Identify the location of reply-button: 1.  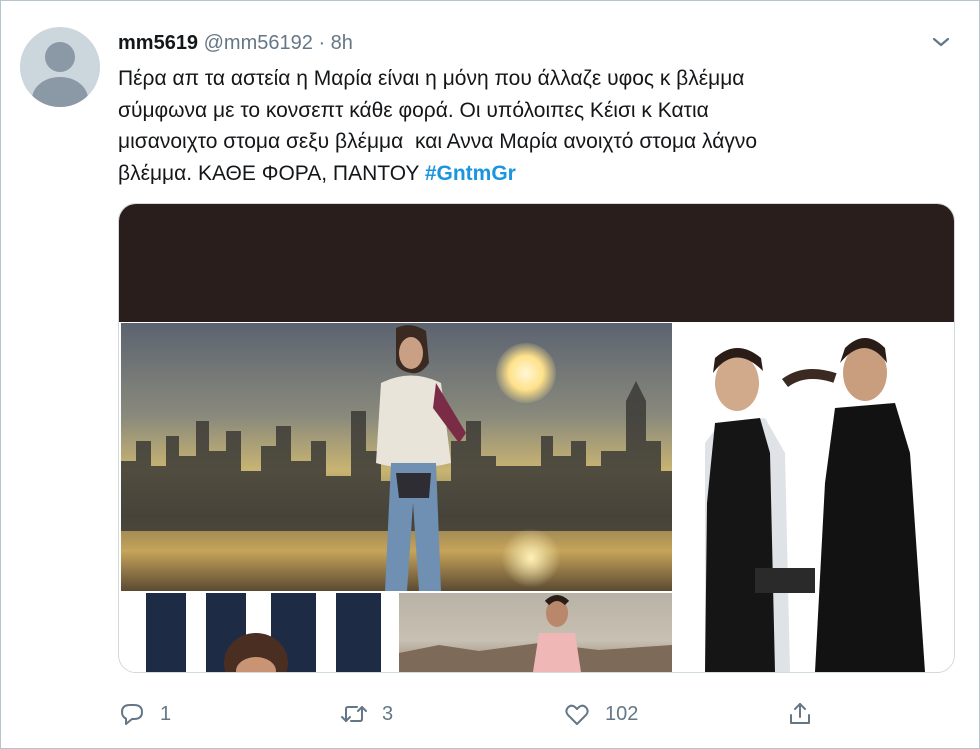
(144, 714).